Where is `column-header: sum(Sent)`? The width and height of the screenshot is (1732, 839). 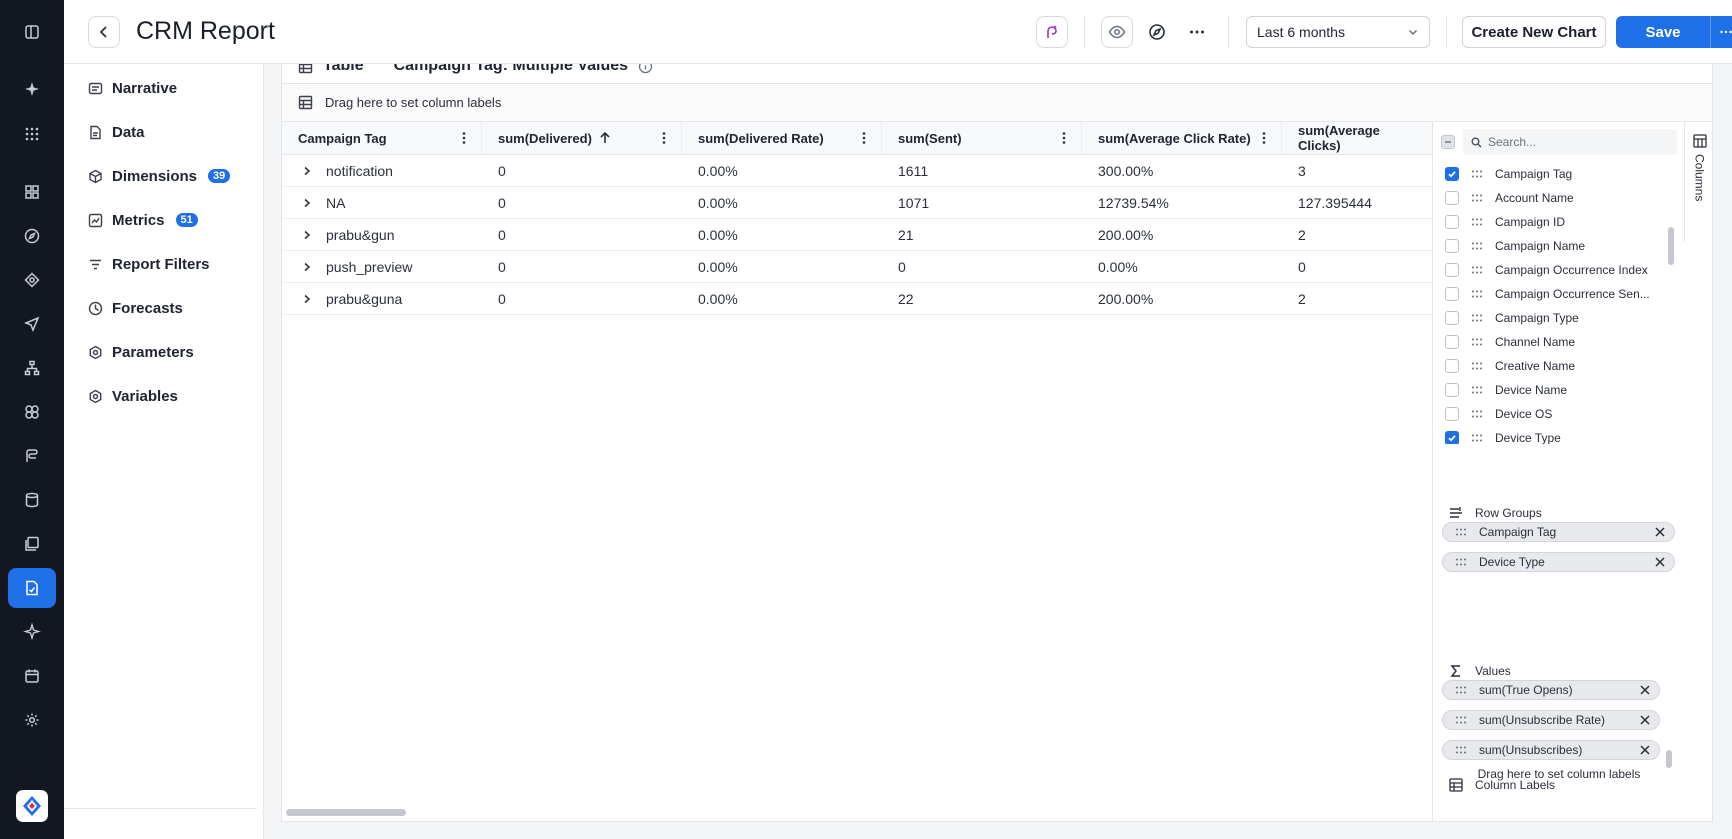
column-header: sum(Sent) is located at coordinates (982, 138).